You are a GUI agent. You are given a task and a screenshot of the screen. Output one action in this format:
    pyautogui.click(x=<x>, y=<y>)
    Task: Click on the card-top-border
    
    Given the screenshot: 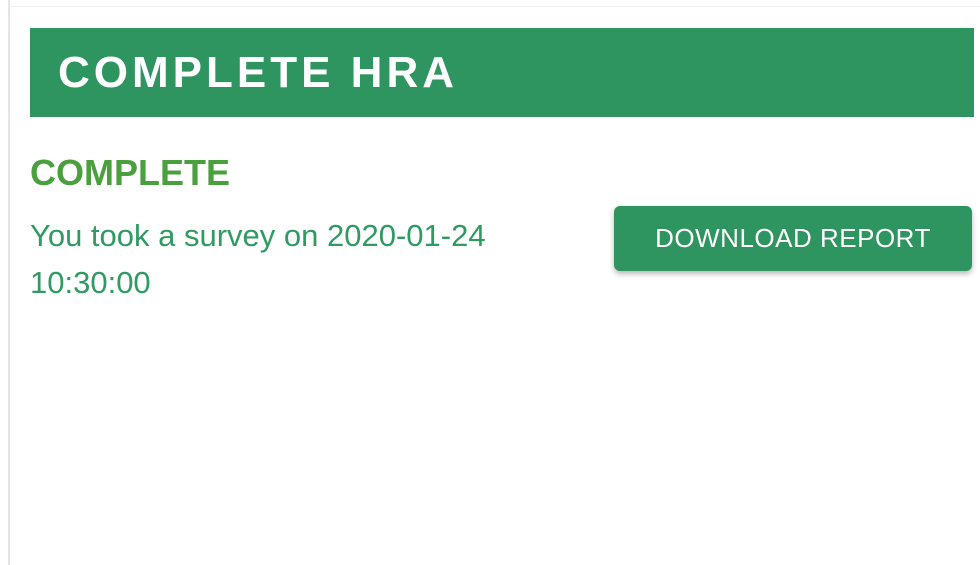 What is the action you would take?
    pyautogui.click(x=494, y=6)
    